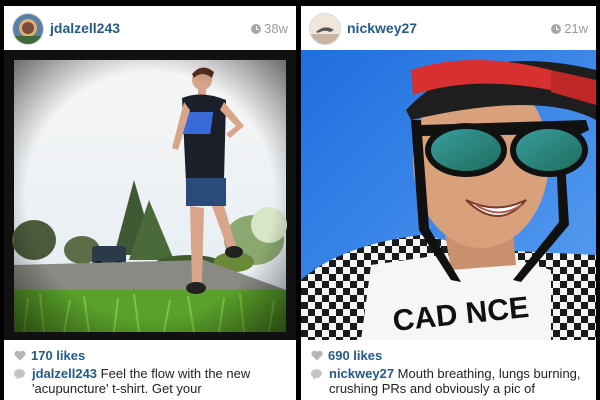 This screenshot has width=600, height=400. Describe the element at coordinates (355, 355) in the screenshot. I see `likes-count: 690 likes` at that location.